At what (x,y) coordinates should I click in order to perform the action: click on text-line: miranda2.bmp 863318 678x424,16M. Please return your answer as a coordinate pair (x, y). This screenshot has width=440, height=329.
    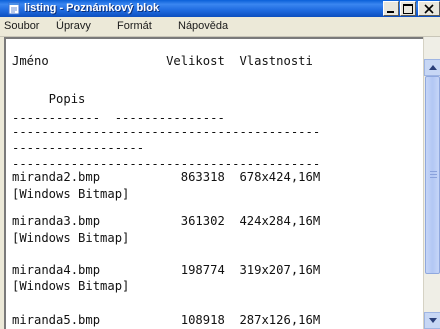
    Looking at the image, I should click on (166, 177).